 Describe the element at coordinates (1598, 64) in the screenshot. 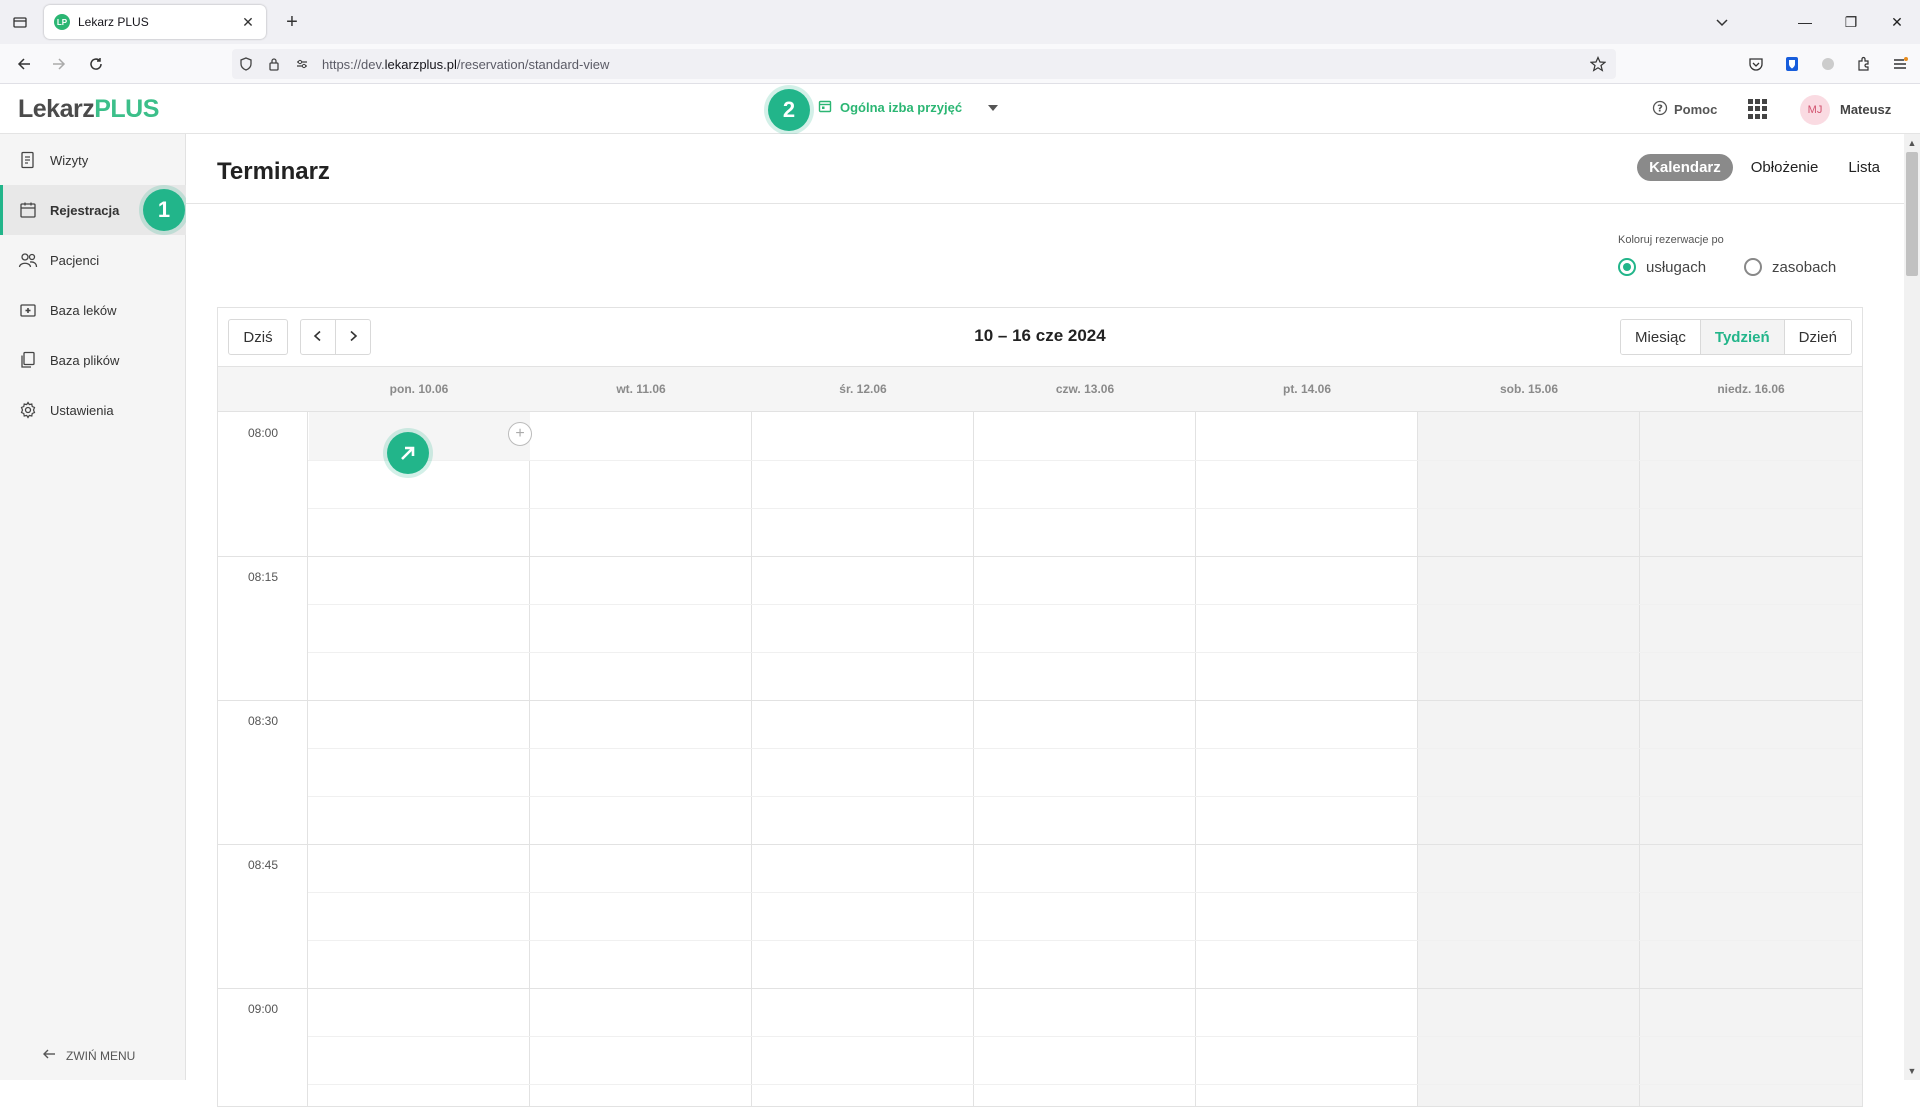

I see `bookmark-star-icon` at that location.